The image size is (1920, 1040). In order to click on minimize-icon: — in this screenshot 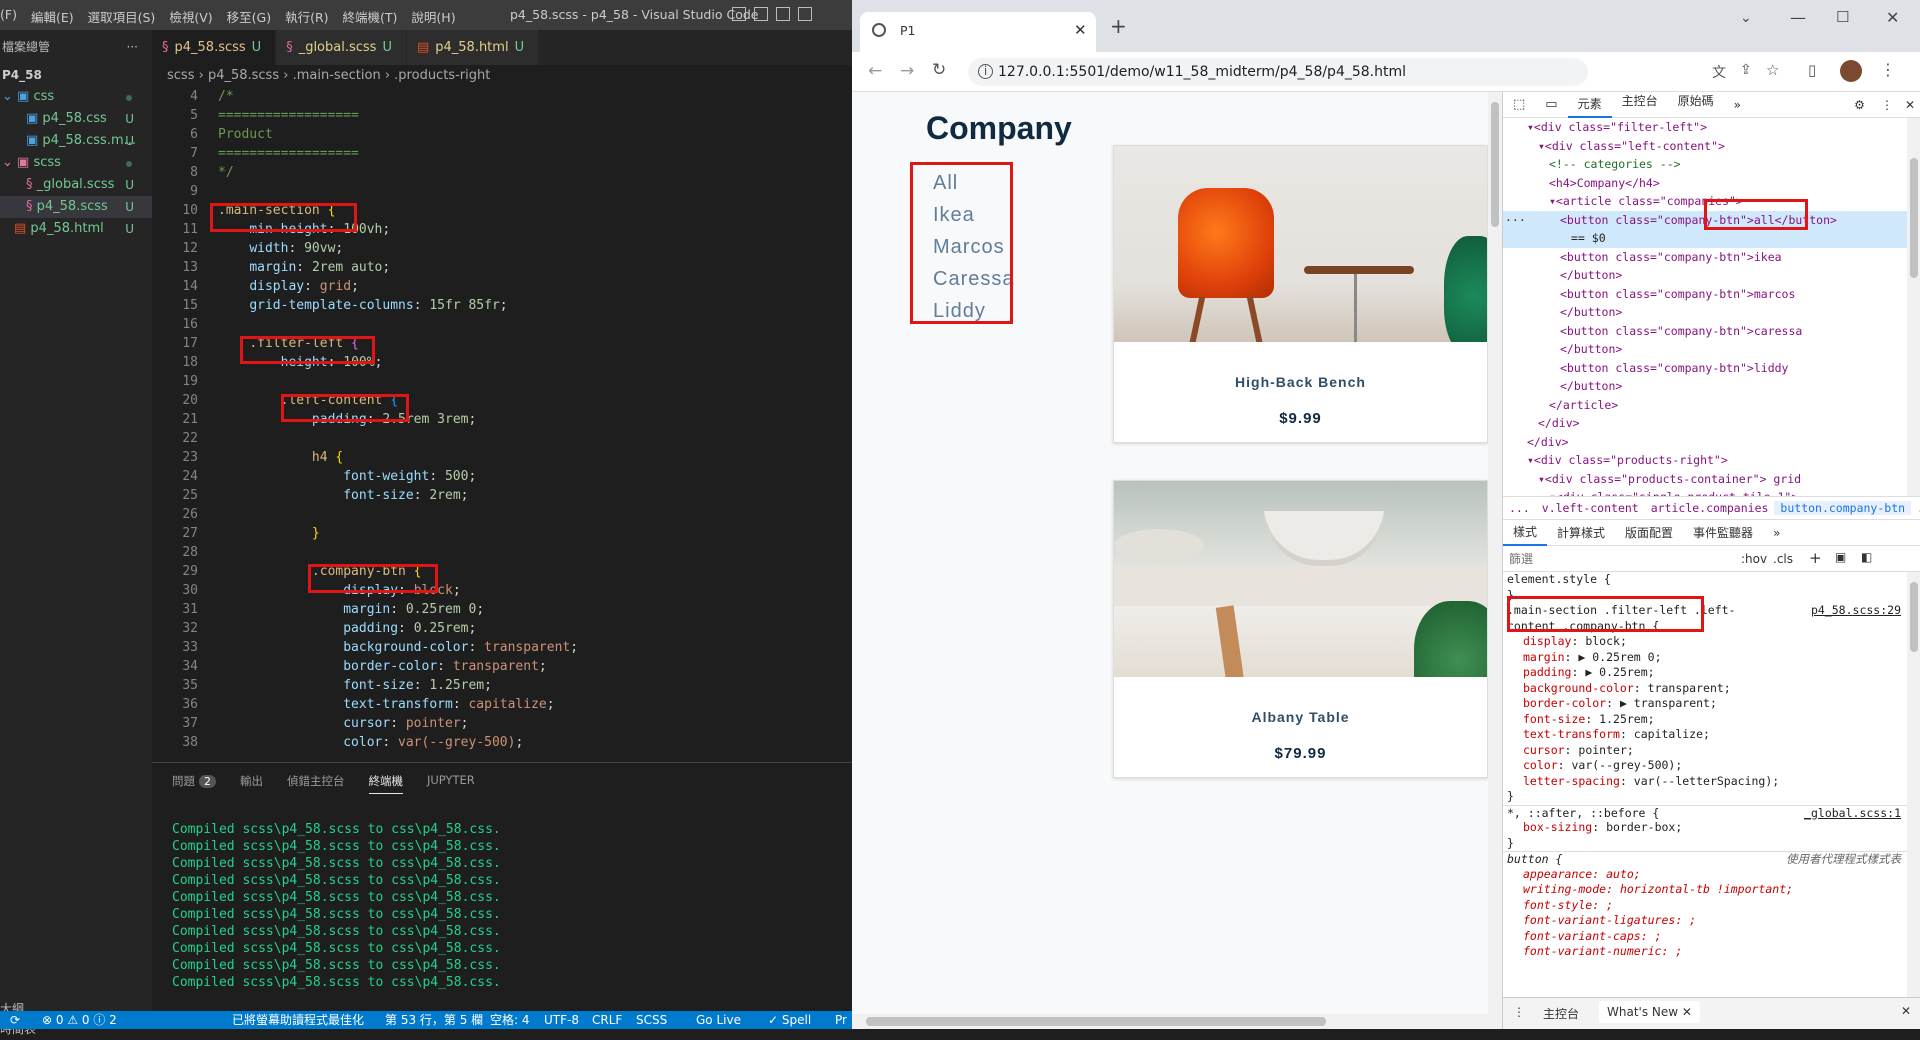, I will do `click(1798, 17)`.